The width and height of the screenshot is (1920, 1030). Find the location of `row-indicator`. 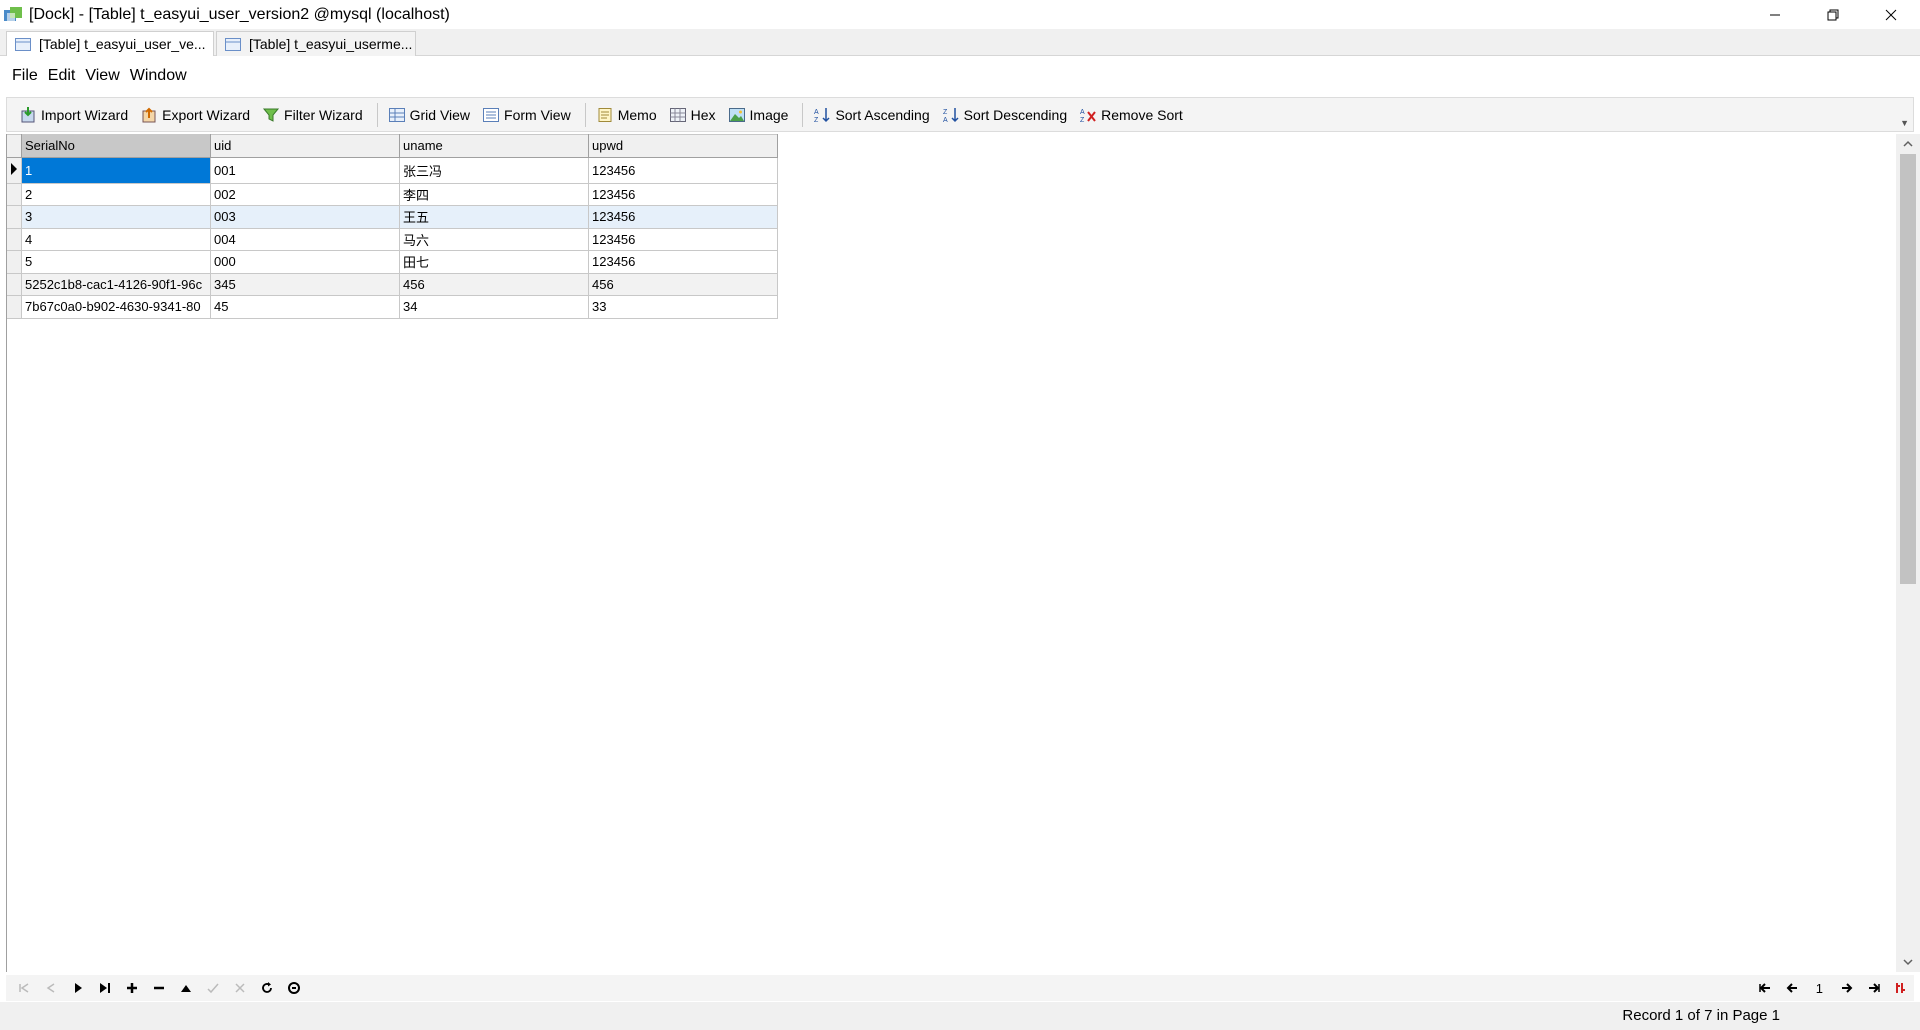

row-indicator is located at coordinates (14, 194).